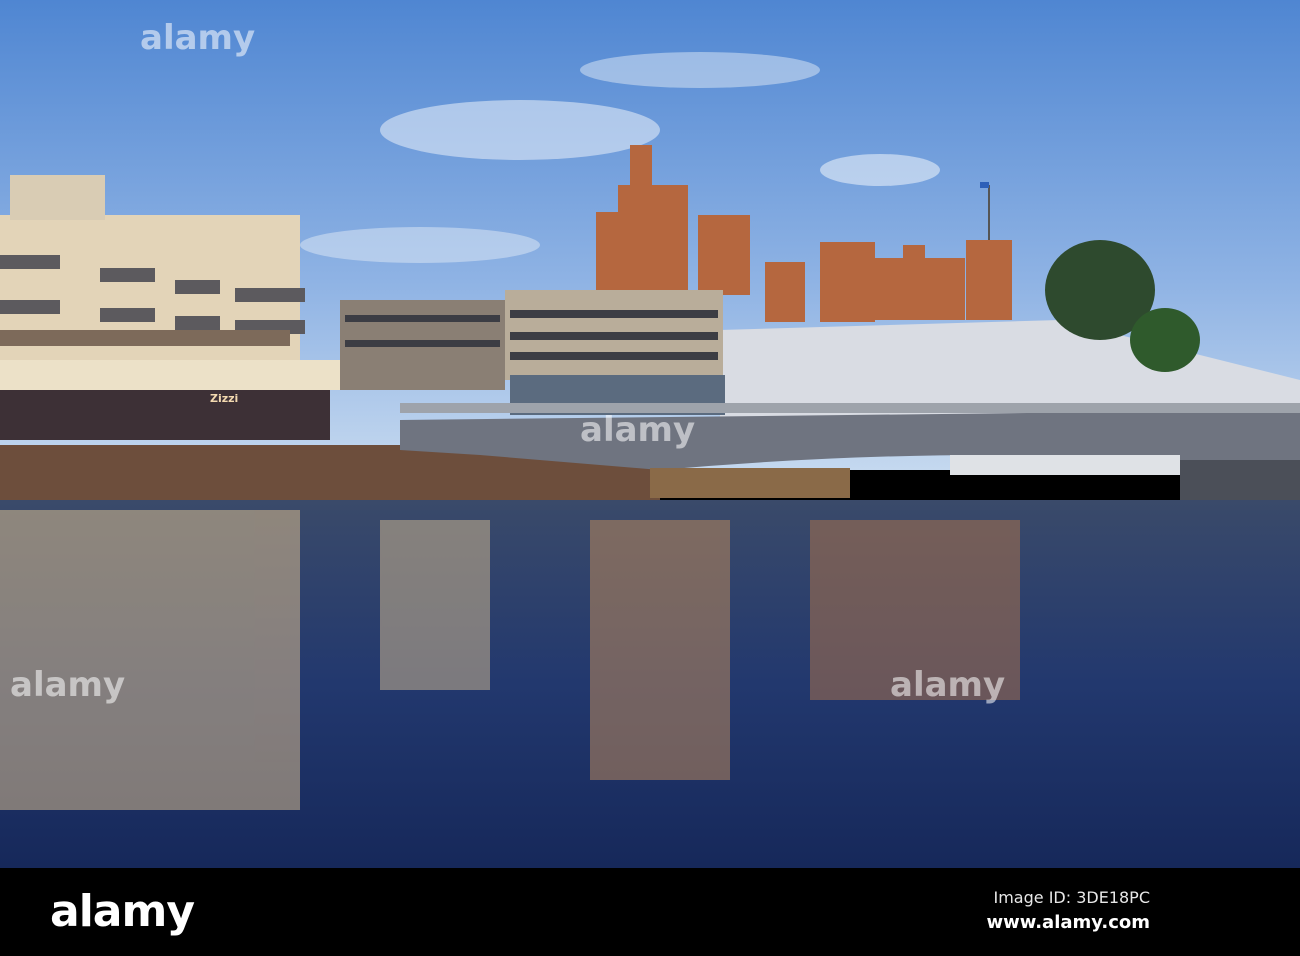 Image resolution: width=1300 pixels, height=956 pixels. What do you see at coordinates (1065, 465) in the screenshot?
I see `snowy-bank` at bounding box center [1065, 465].